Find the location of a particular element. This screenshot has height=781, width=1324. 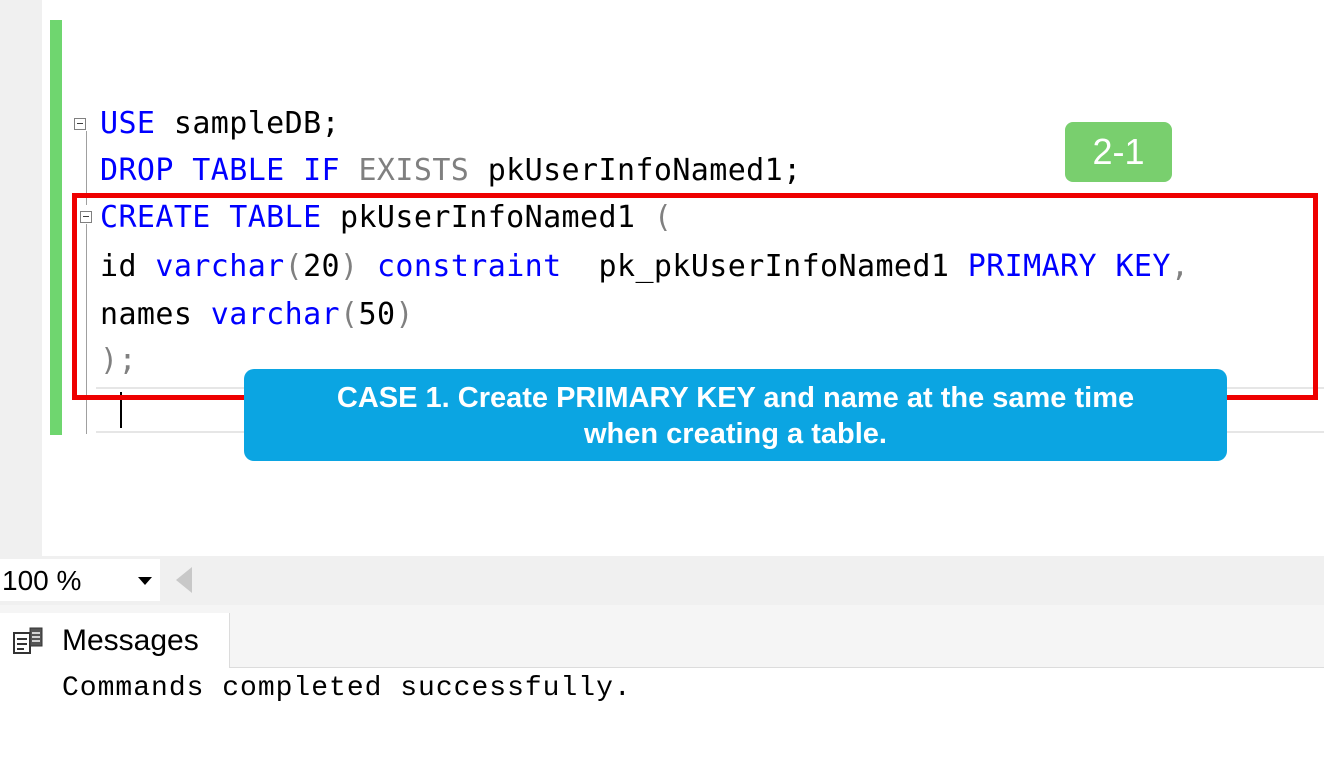

tab-messages: Messages is located at coordinates (115, 640).